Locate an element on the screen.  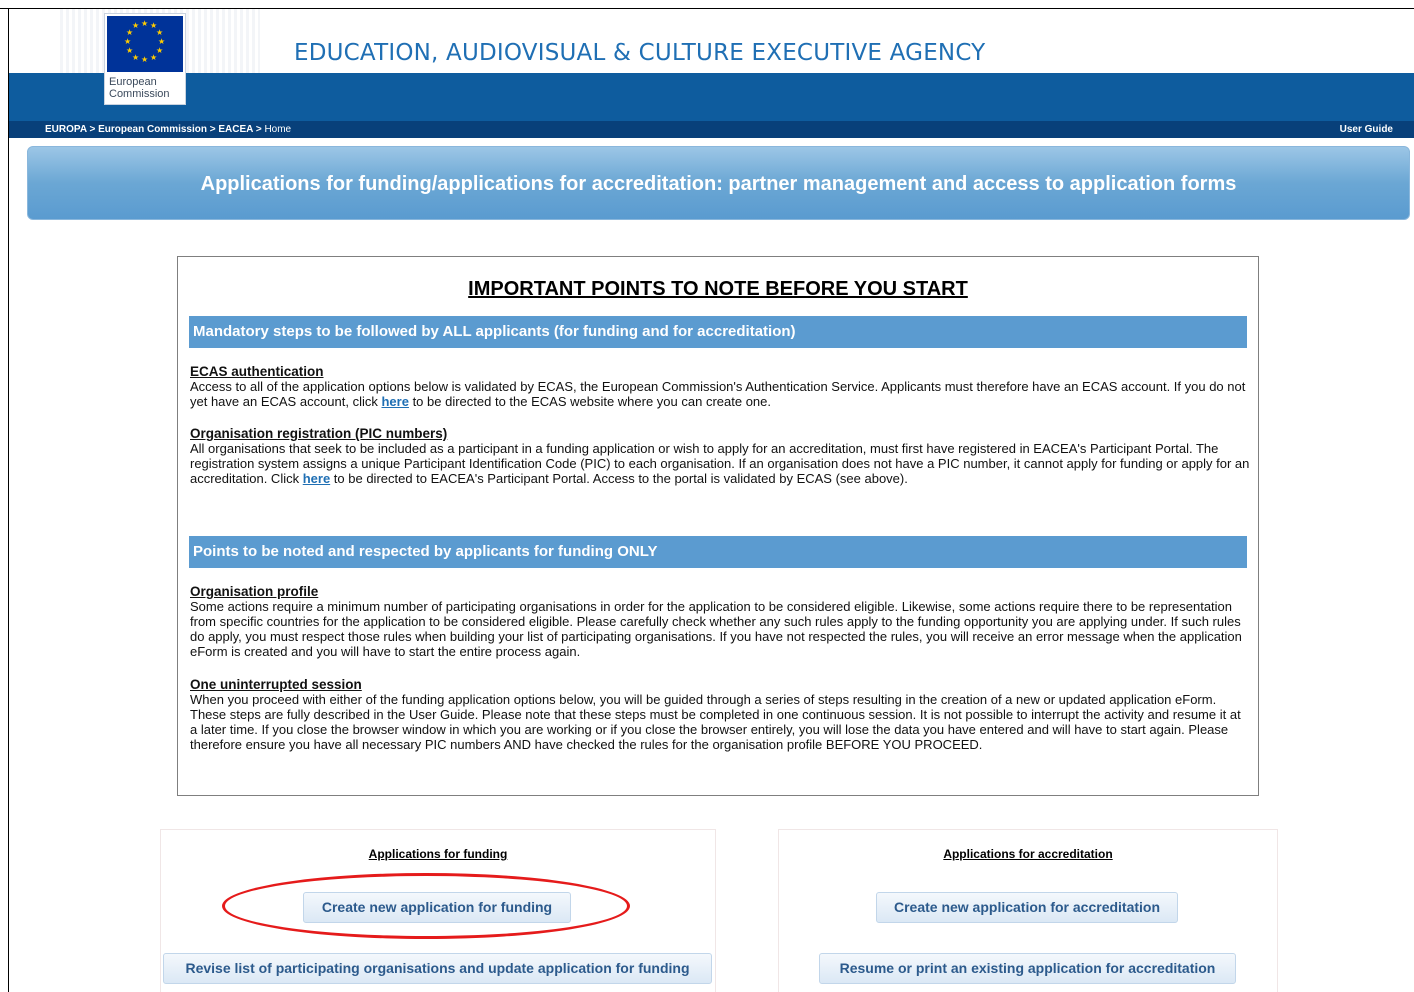
create-accreditation-application-button: Create new application for accreditation is located at coordinates (1027, 907).